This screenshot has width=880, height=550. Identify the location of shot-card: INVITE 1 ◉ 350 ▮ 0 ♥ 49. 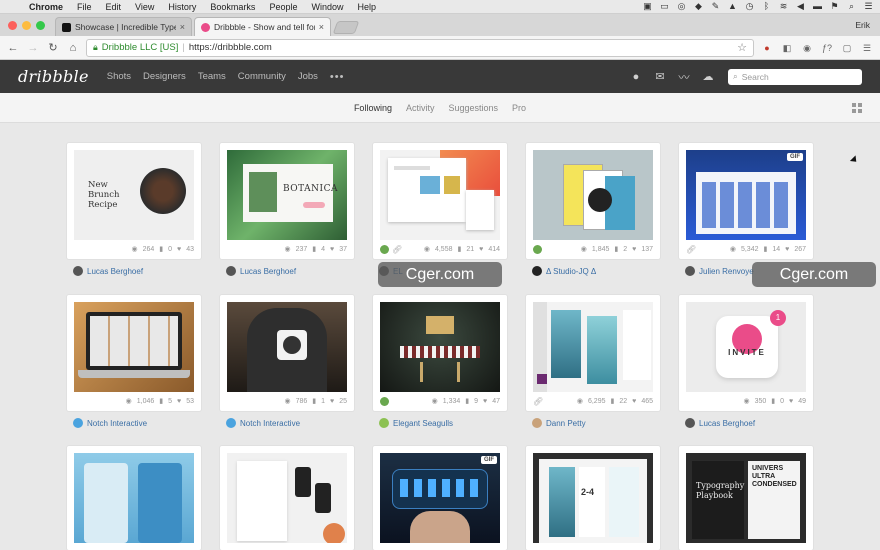
(746, 353).